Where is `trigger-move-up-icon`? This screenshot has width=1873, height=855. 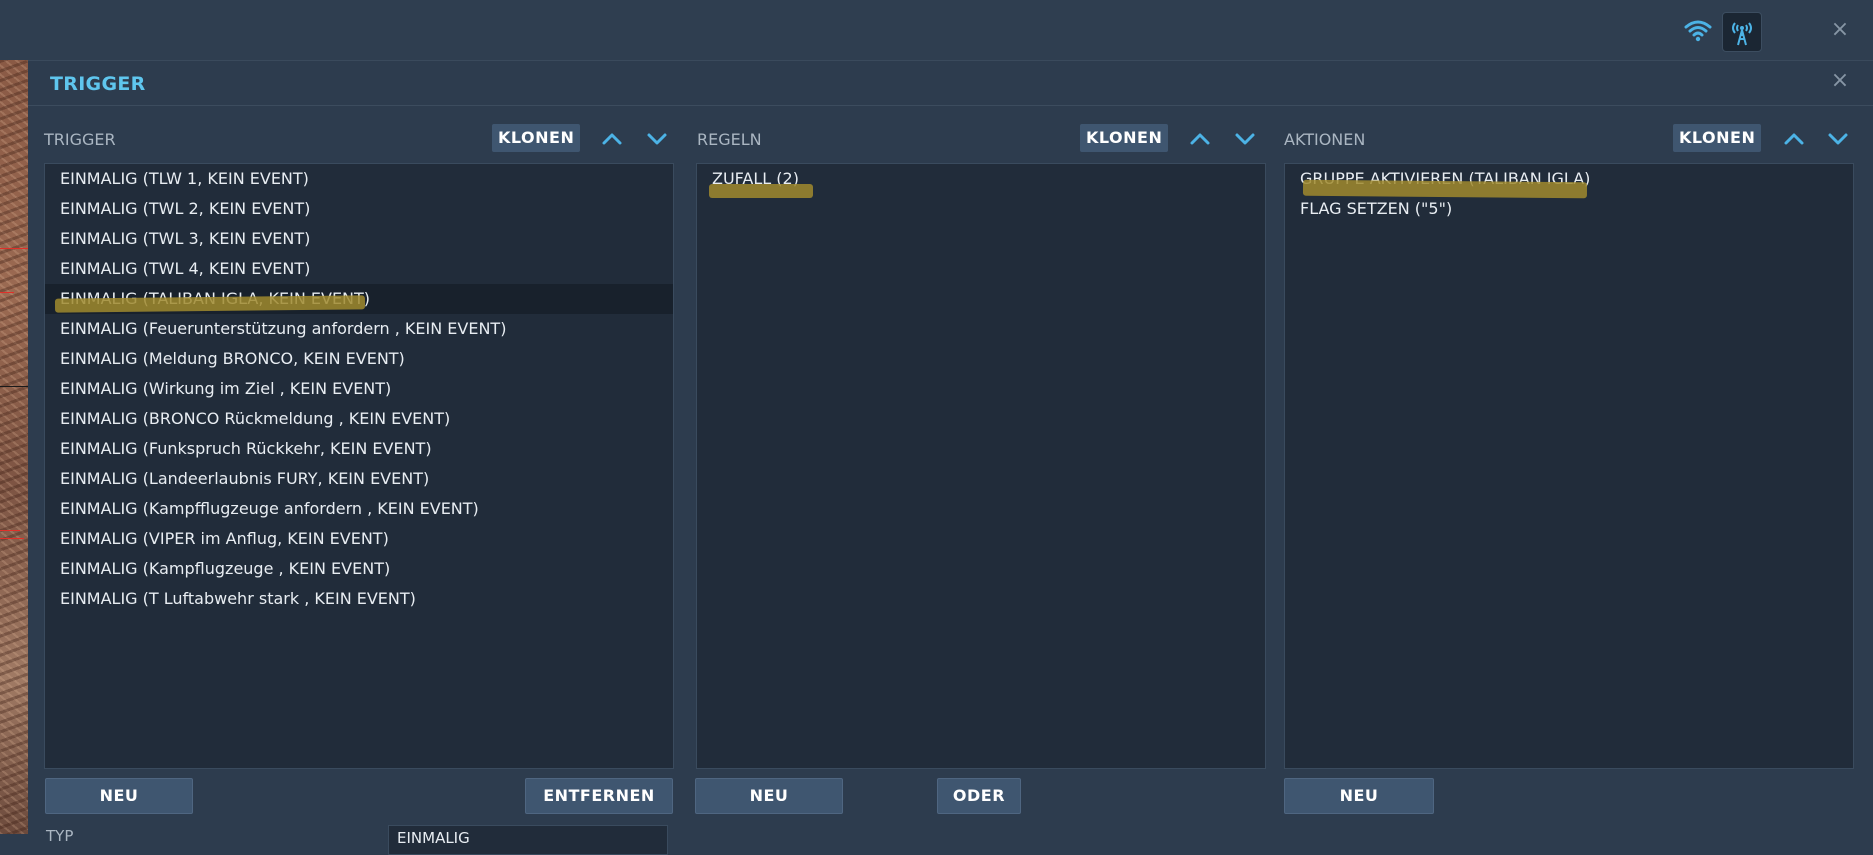
trigger-move-up-icon is located at coordinates (612, 139).